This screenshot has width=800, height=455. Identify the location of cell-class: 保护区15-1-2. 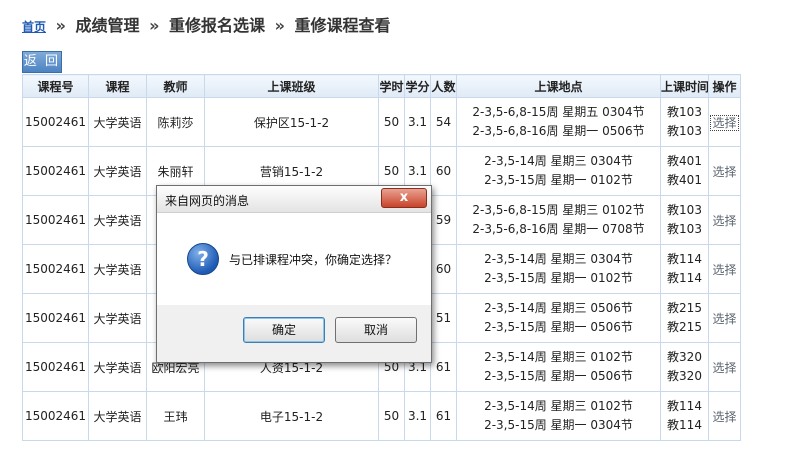
(291, 122).